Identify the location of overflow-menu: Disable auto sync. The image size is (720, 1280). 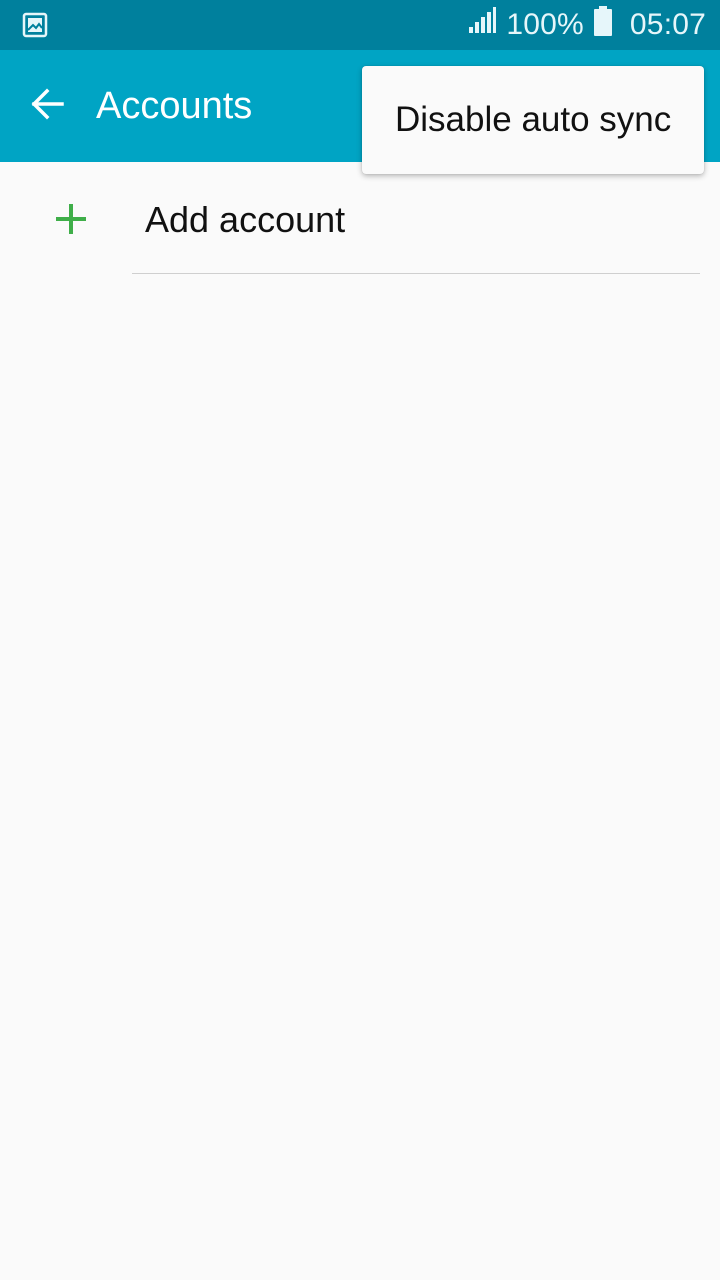
(533, 120).